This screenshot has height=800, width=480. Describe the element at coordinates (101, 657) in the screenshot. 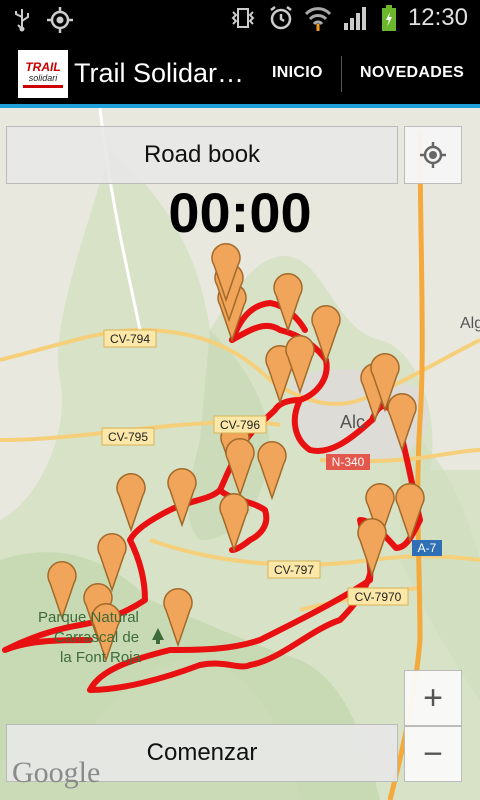

I see `place-label-fontroja: la Font Roja` at that location.